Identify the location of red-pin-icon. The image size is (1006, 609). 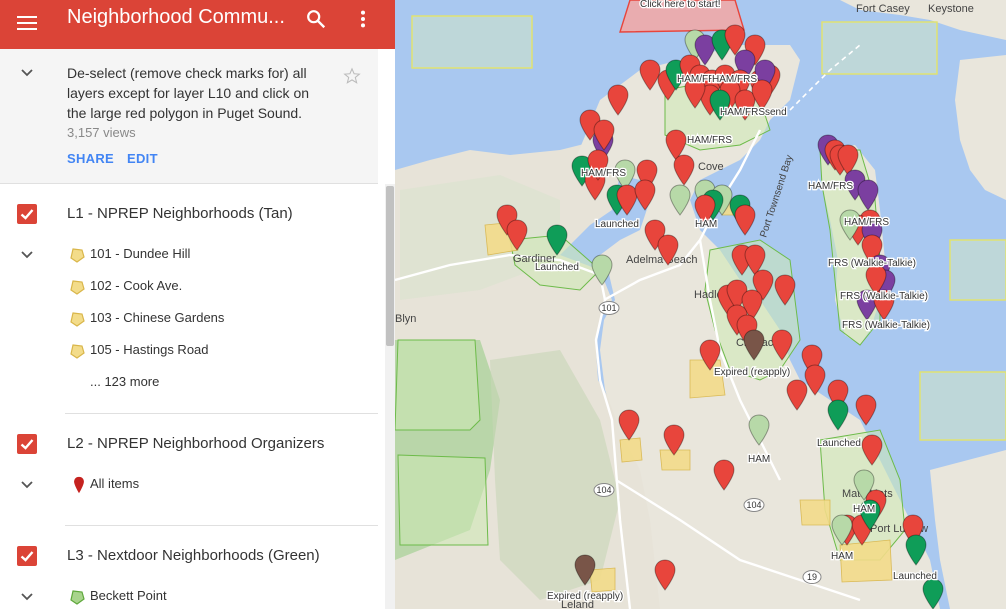
(79, 485).